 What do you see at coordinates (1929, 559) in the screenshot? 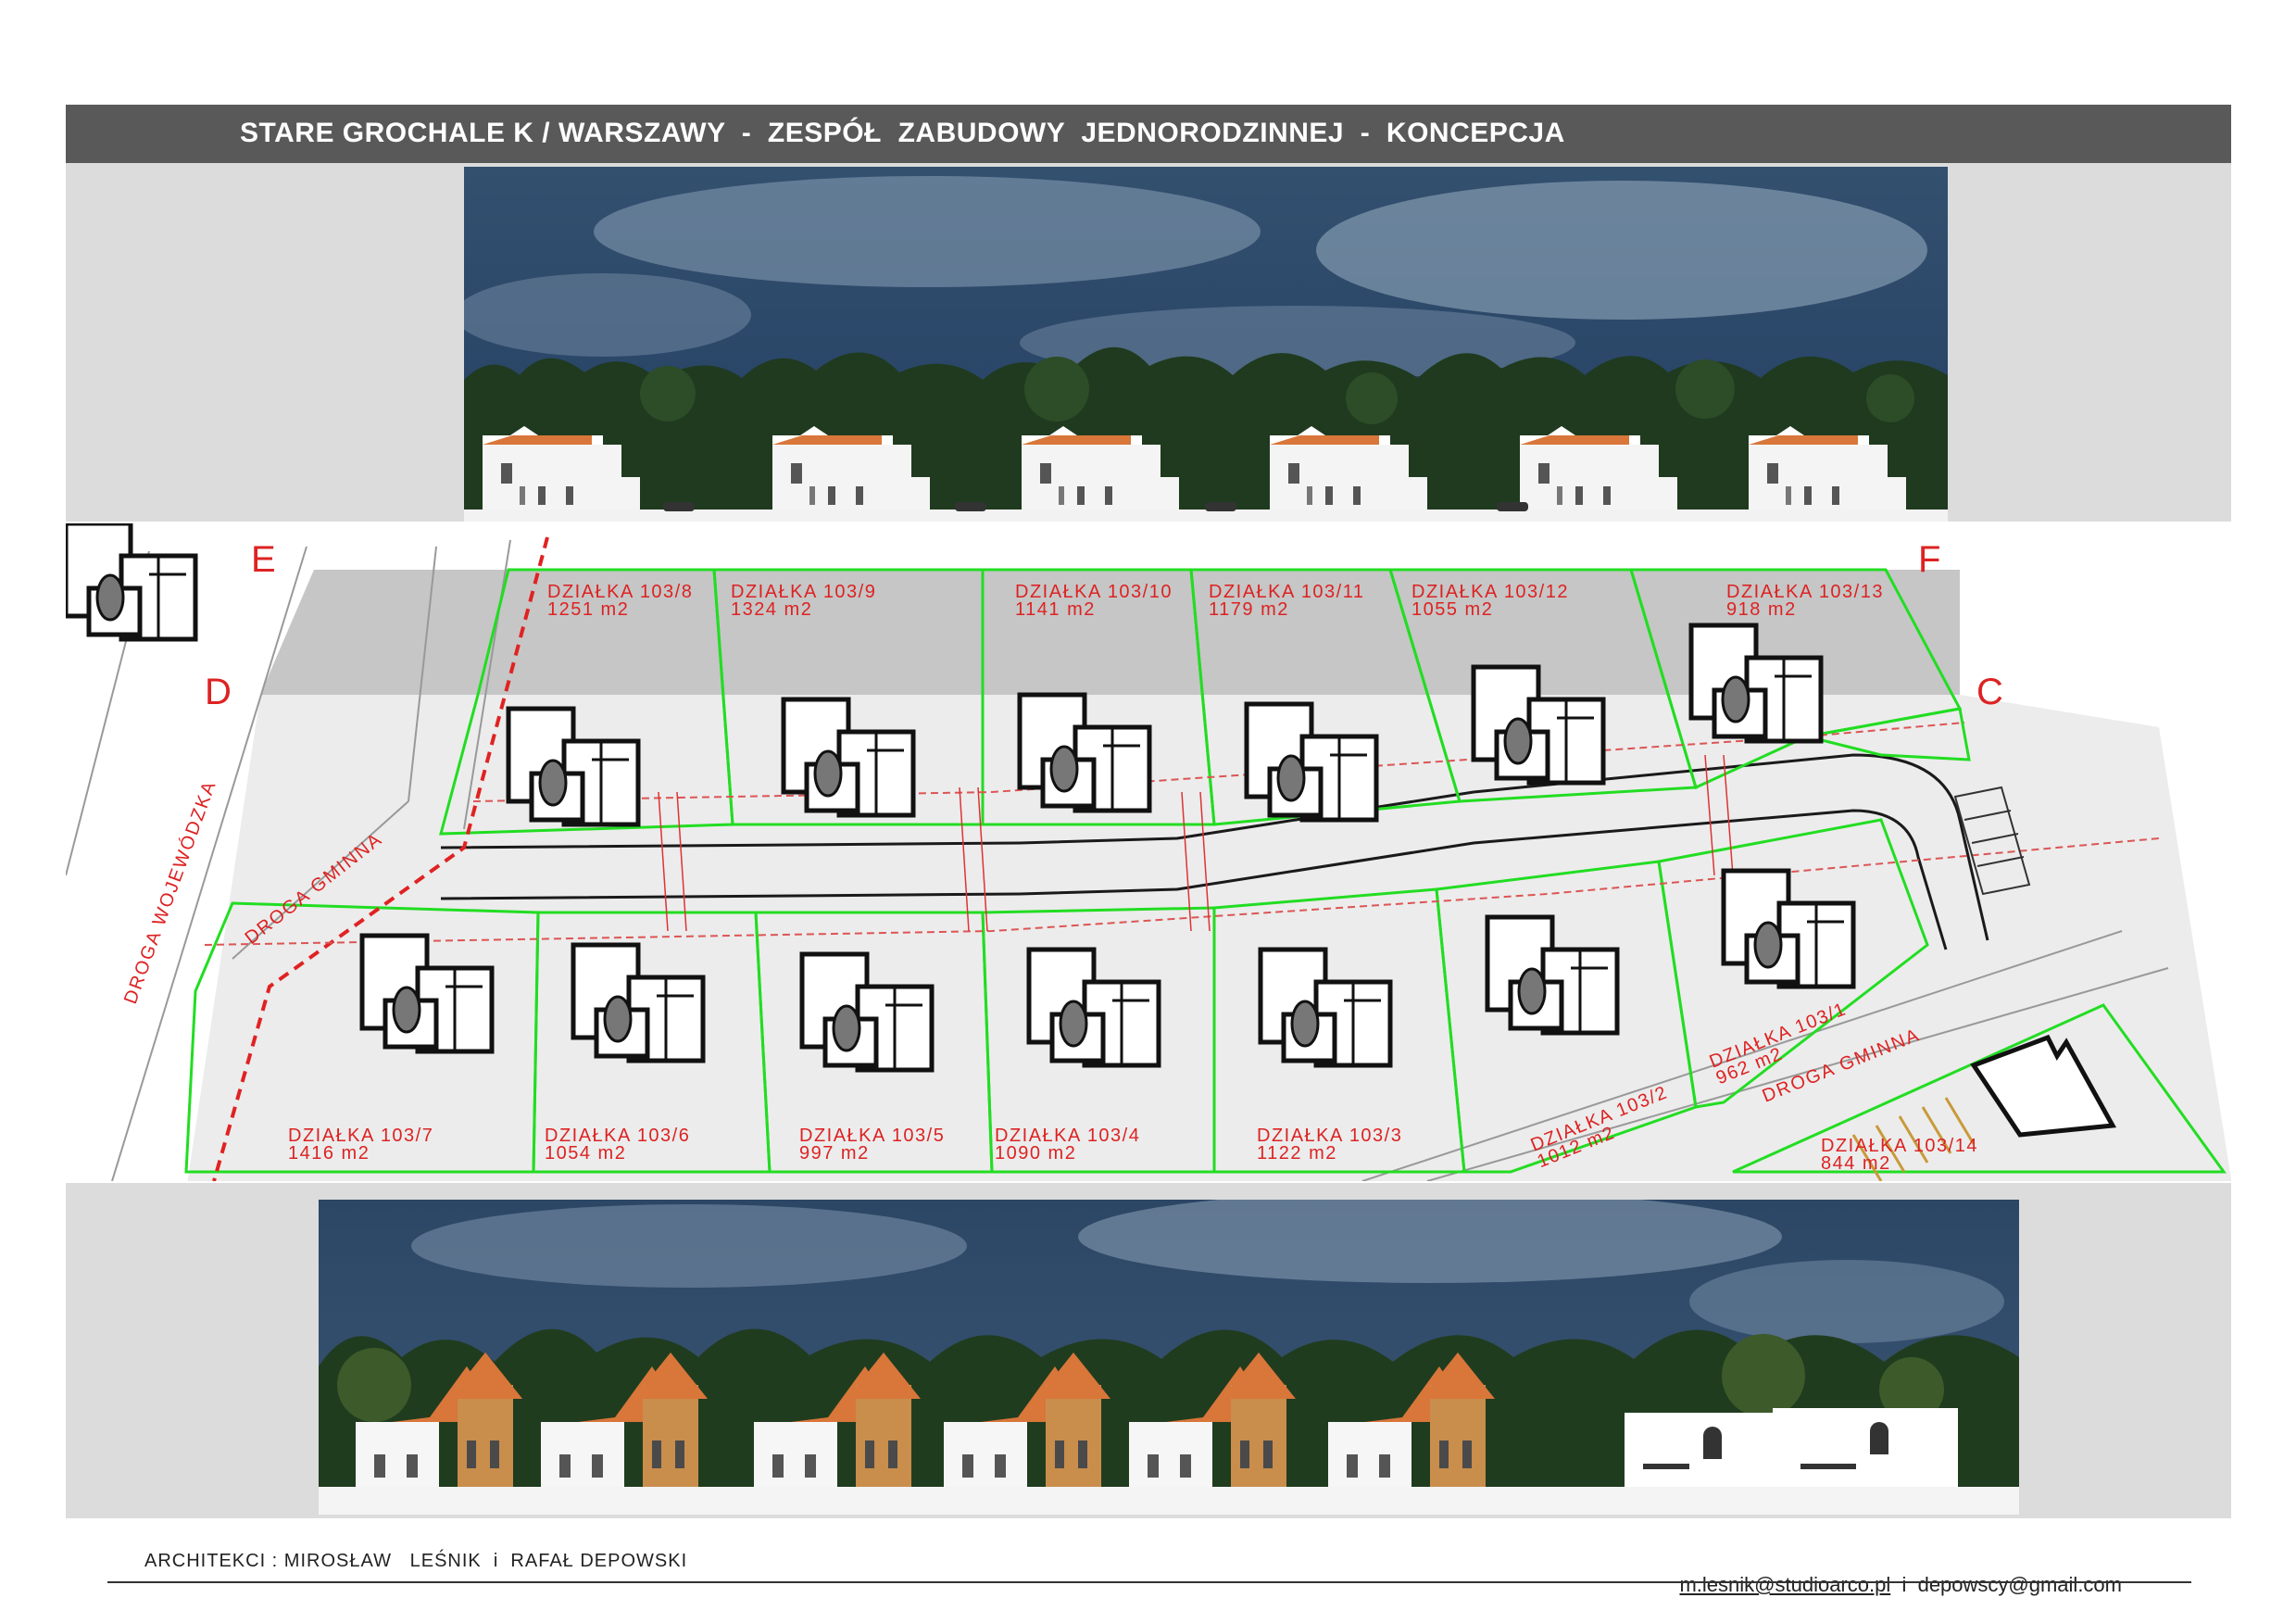
I see `section-marker-f: F` at bounding box center [1929, 559].